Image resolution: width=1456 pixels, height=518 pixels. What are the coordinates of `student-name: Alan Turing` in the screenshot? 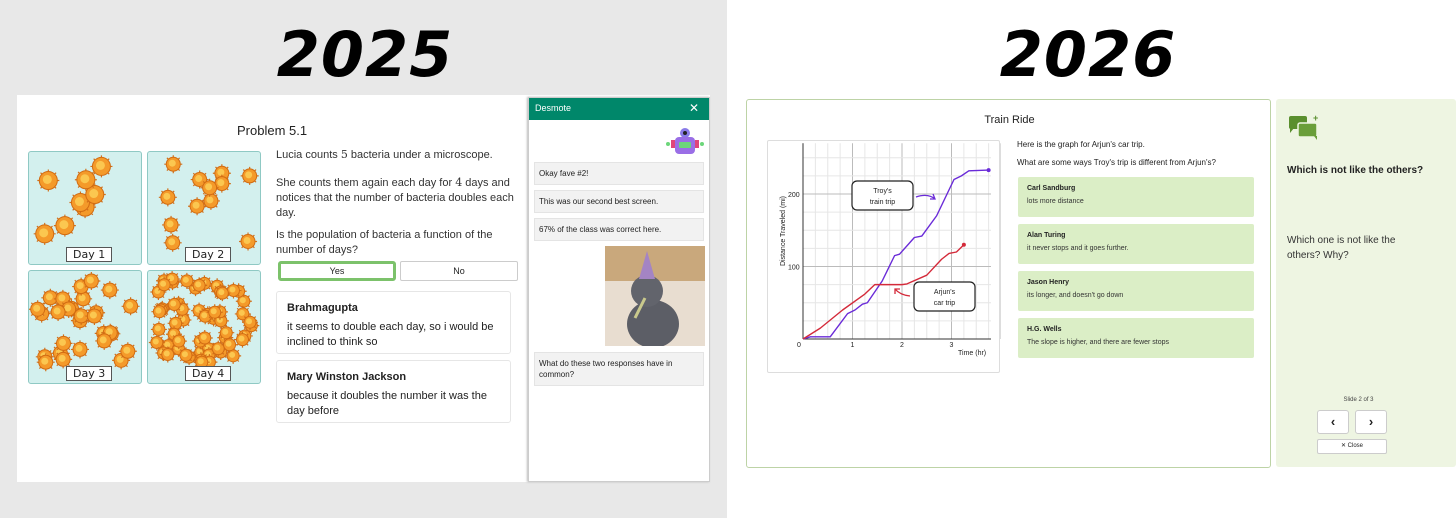 It's located at (1046, 235).